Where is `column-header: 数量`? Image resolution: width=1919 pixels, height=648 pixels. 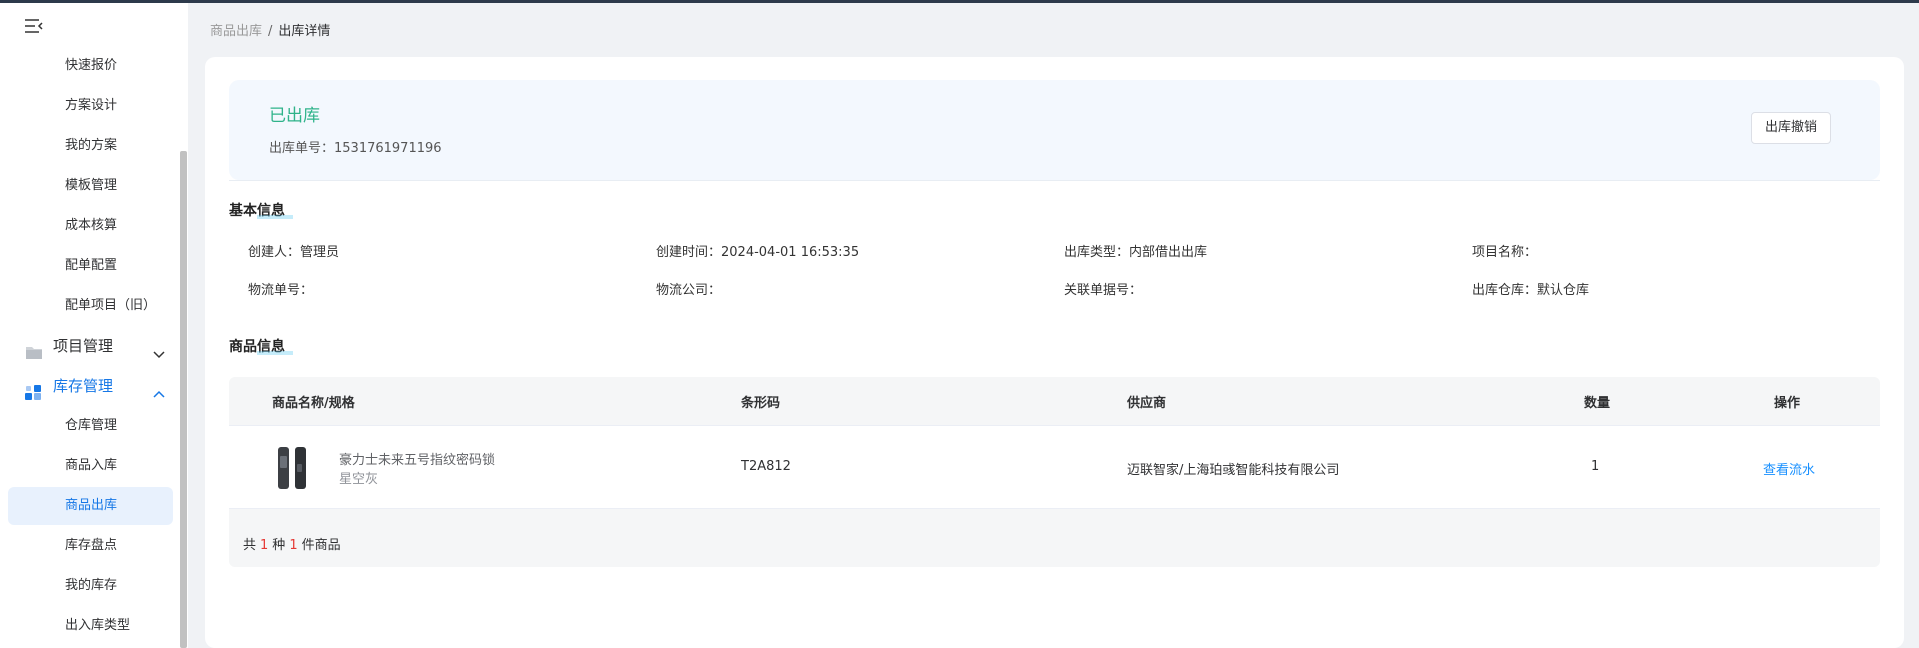
column-header: 数量 is located at coordinates (1597, 403).